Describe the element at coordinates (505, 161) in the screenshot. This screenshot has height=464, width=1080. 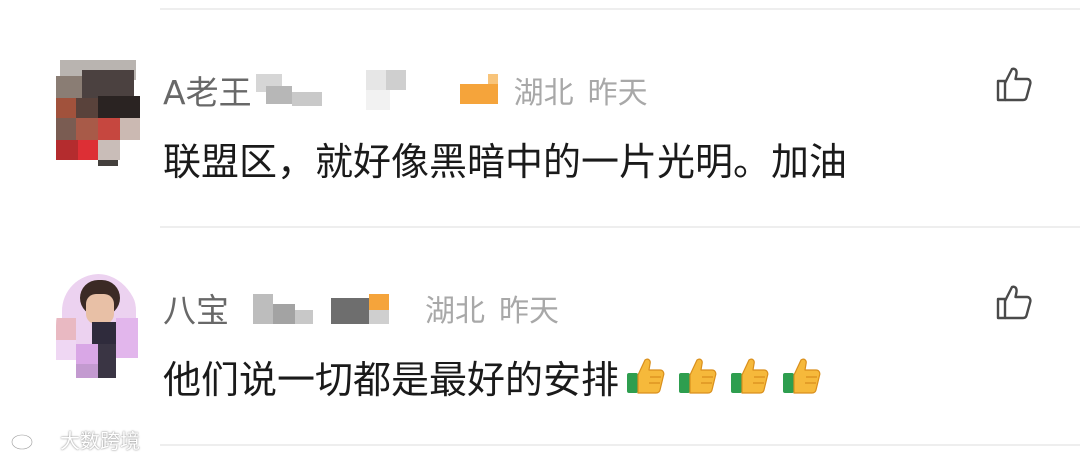
I see `comment-body: 联盟区，就好像黑暗中的一片光明。加油` at that location.